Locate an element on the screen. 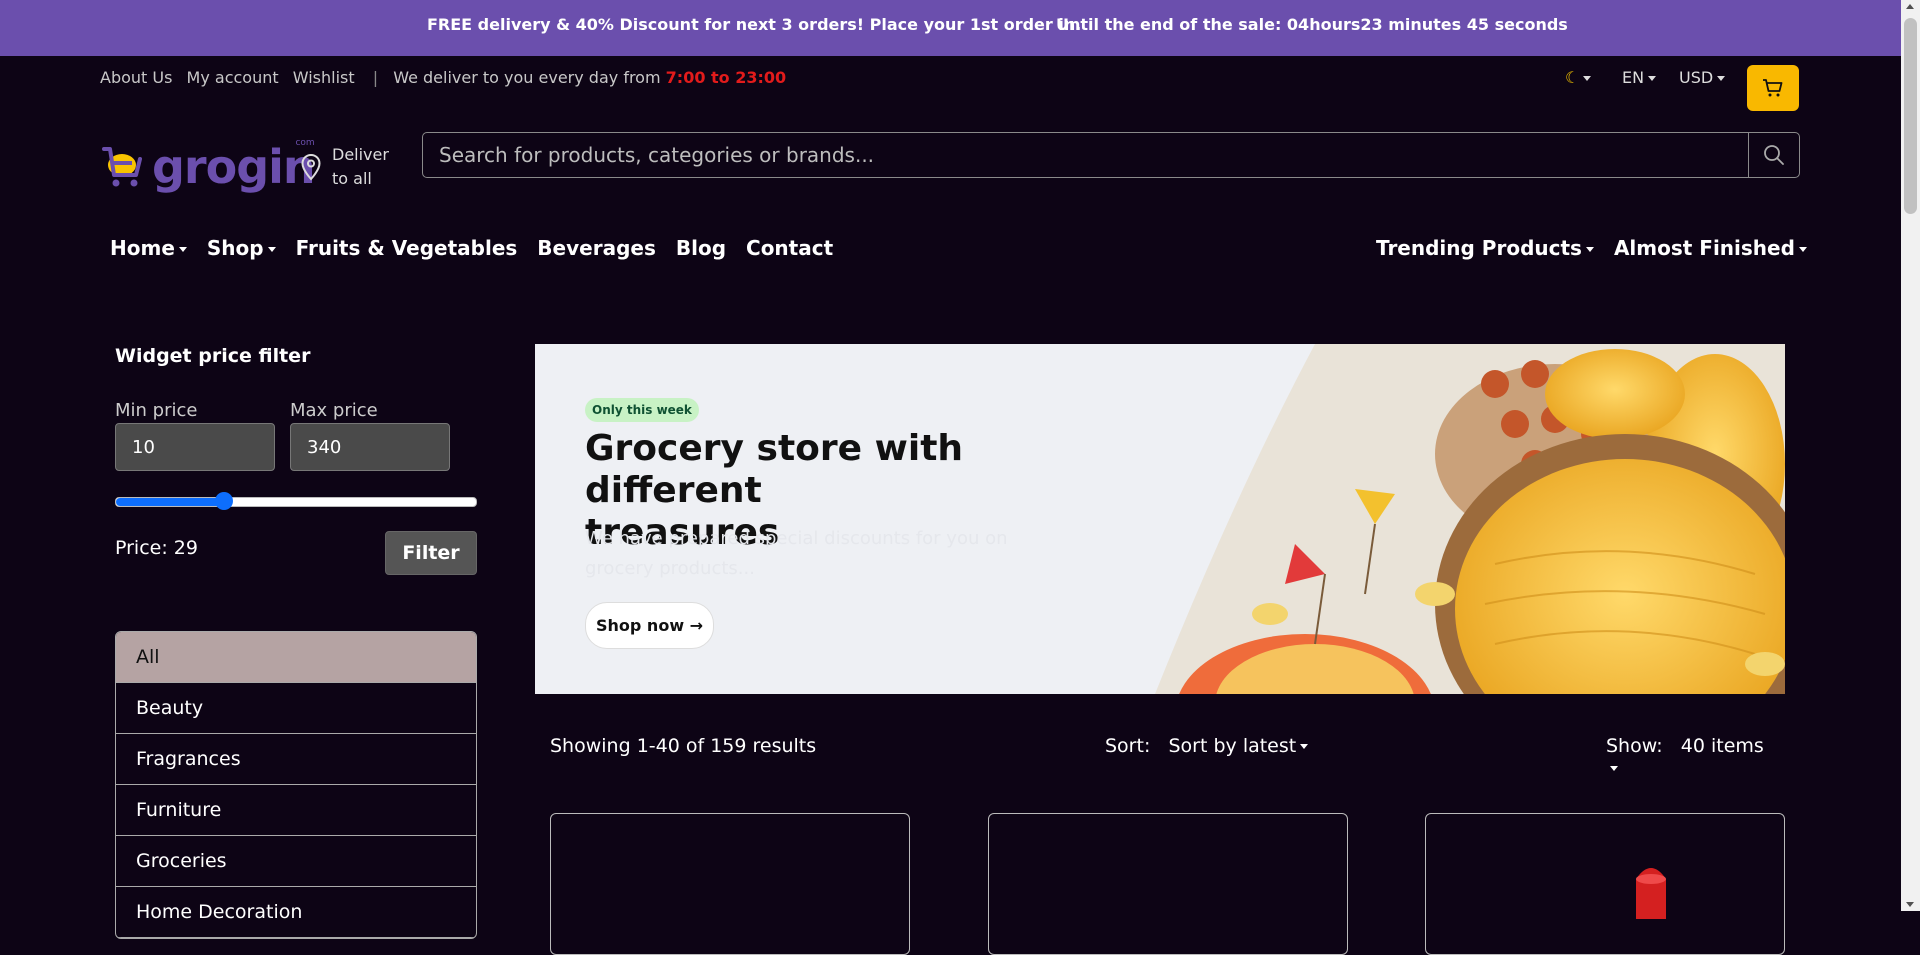 The height and width of the screenshot is (955, 1920). lipstick-product-image is located at coordinates (1651, 893).